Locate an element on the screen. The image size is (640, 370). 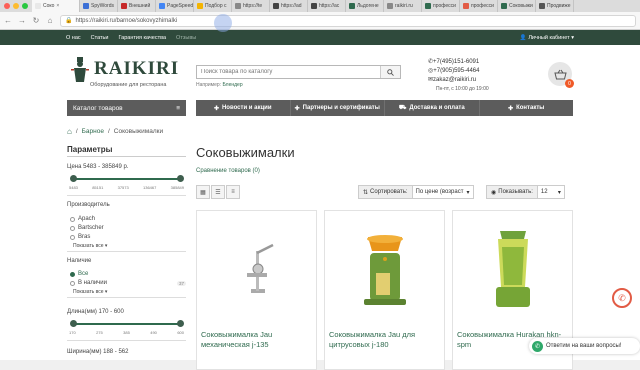
show-count-select: 12 ▾ is located at coordinates (550, 192).